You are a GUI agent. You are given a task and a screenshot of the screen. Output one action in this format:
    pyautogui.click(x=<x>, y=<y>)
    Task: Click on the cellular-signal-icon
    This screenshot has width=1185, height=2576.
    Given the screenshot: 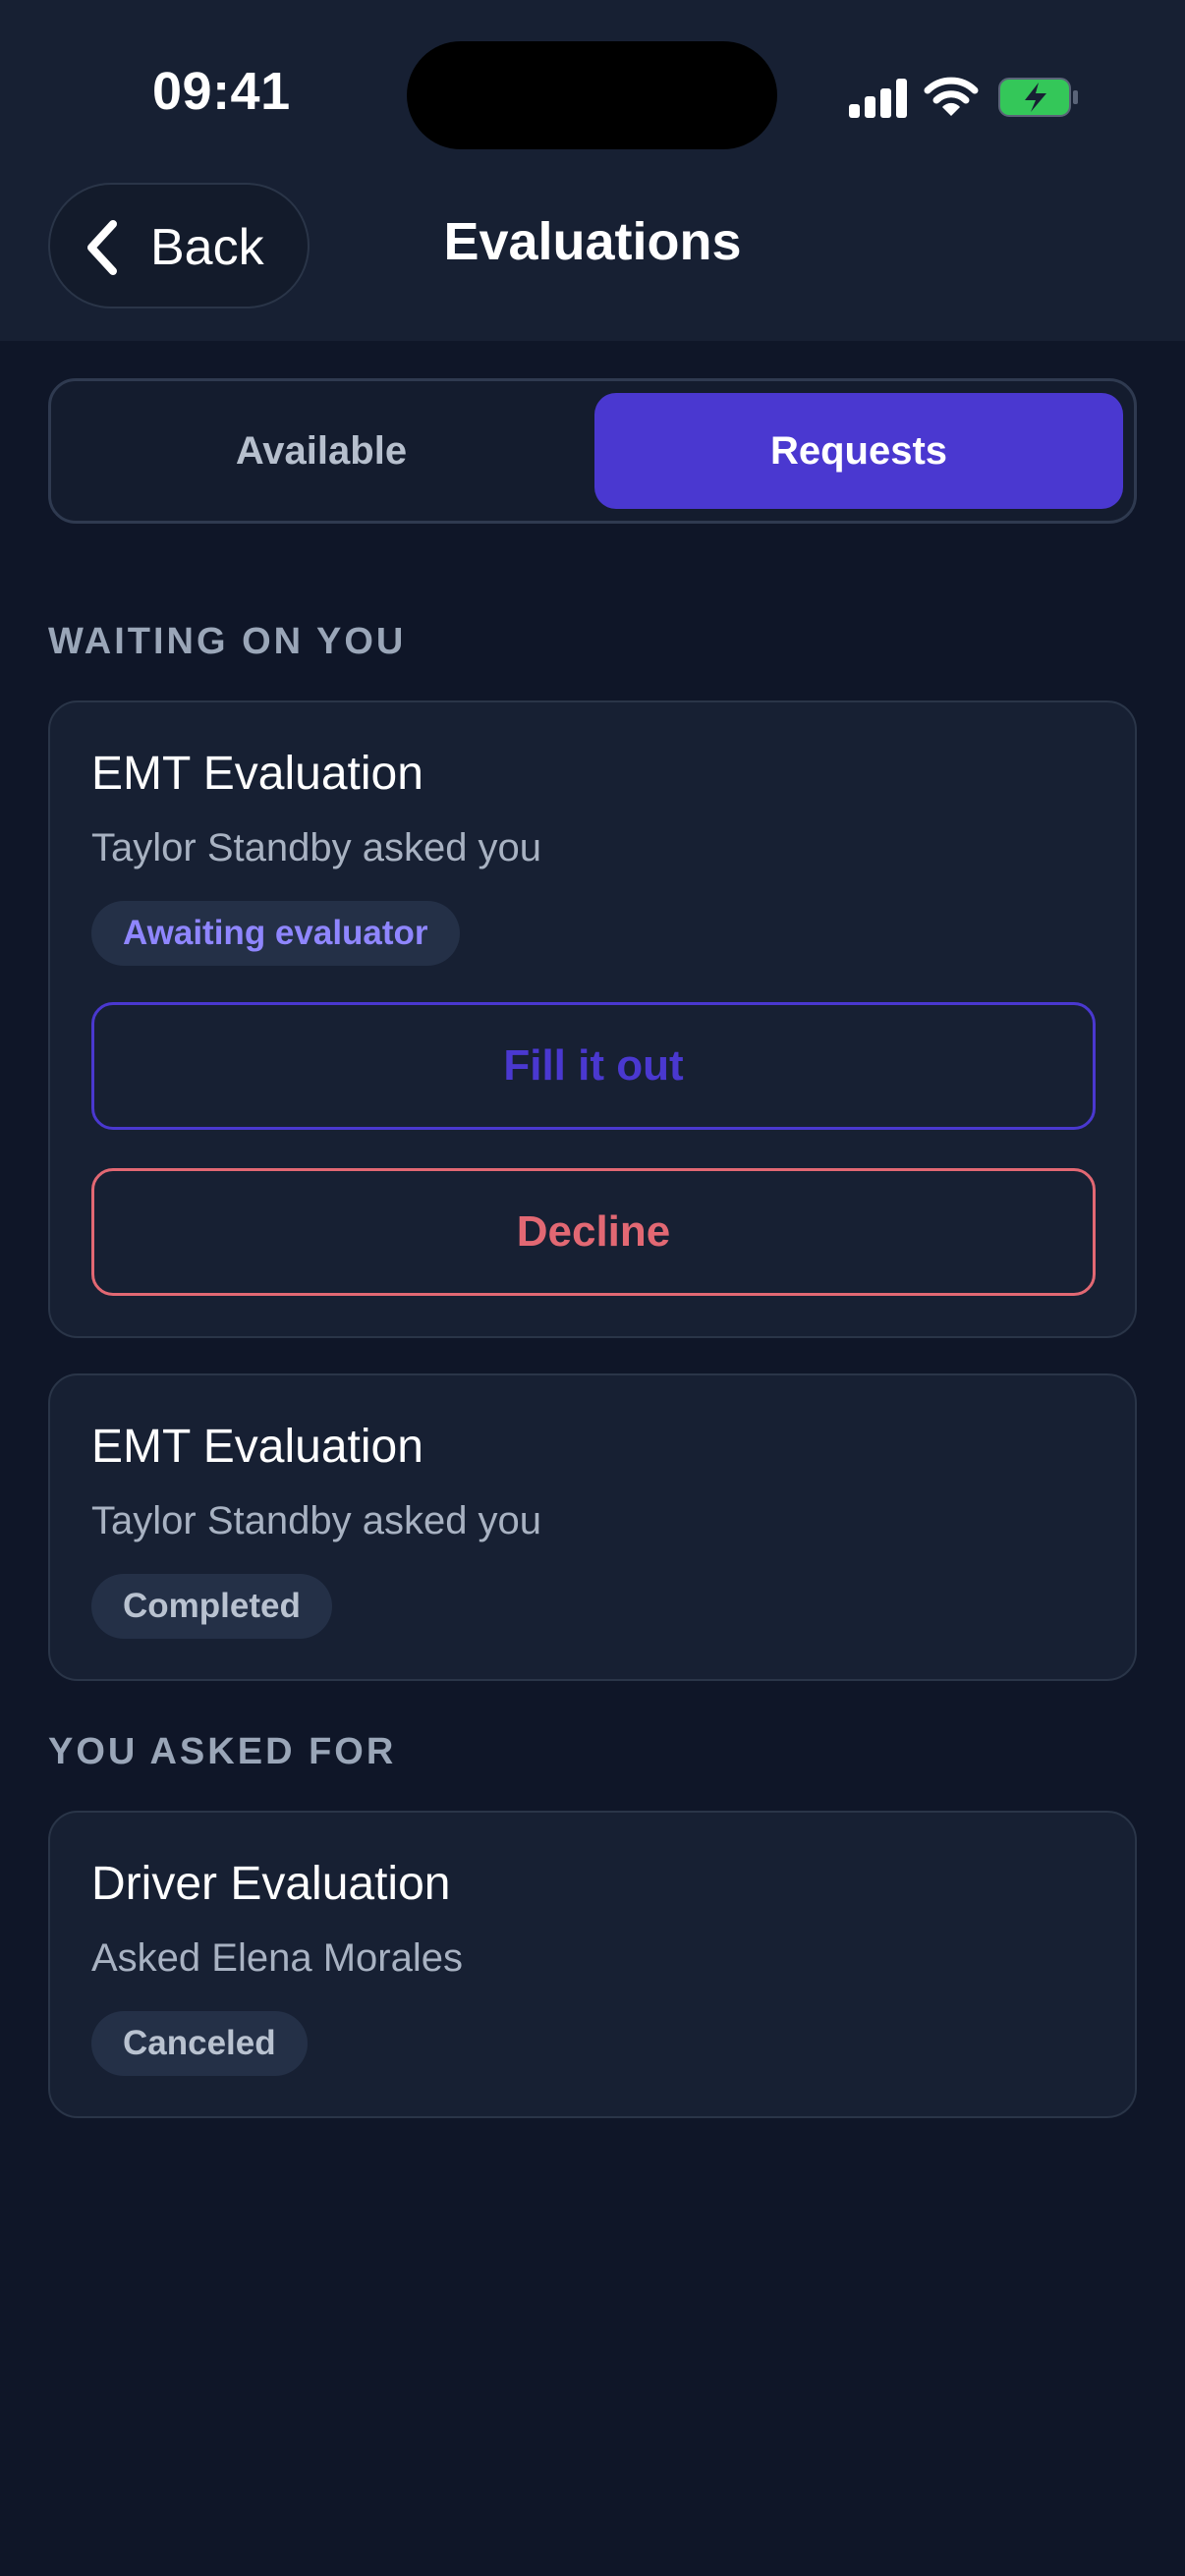 What is the action you would take?
    pyautogui.click(x=879, y=98)
    